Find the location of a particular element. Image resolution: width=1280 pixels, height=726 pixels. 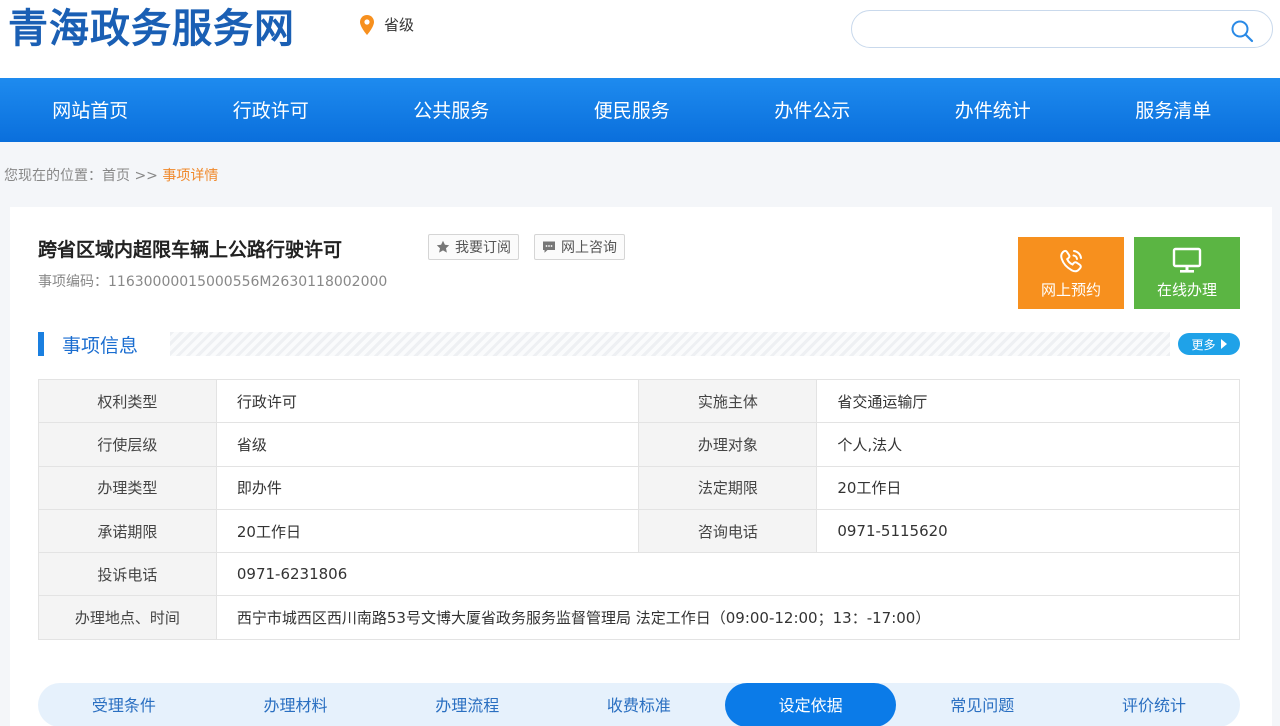

search-input is located at coordinates (1038, 30).